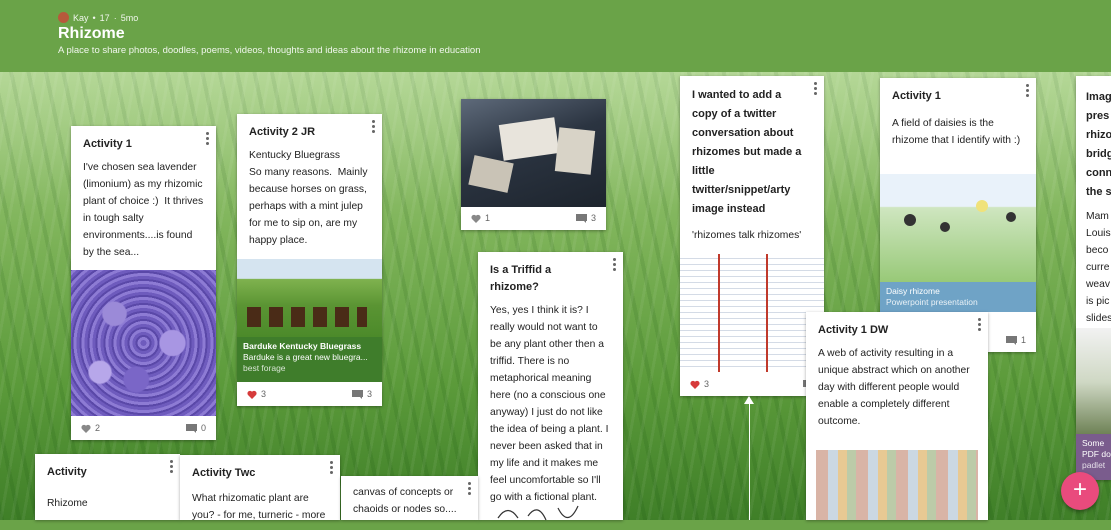 This screenshot has width=1111, height=530. What do you see at coordinates (1098, 267) in the screenshot?
I see `post-body: Mam Louis beco curre weav is pic slides` at bounding box center [1098, 267].